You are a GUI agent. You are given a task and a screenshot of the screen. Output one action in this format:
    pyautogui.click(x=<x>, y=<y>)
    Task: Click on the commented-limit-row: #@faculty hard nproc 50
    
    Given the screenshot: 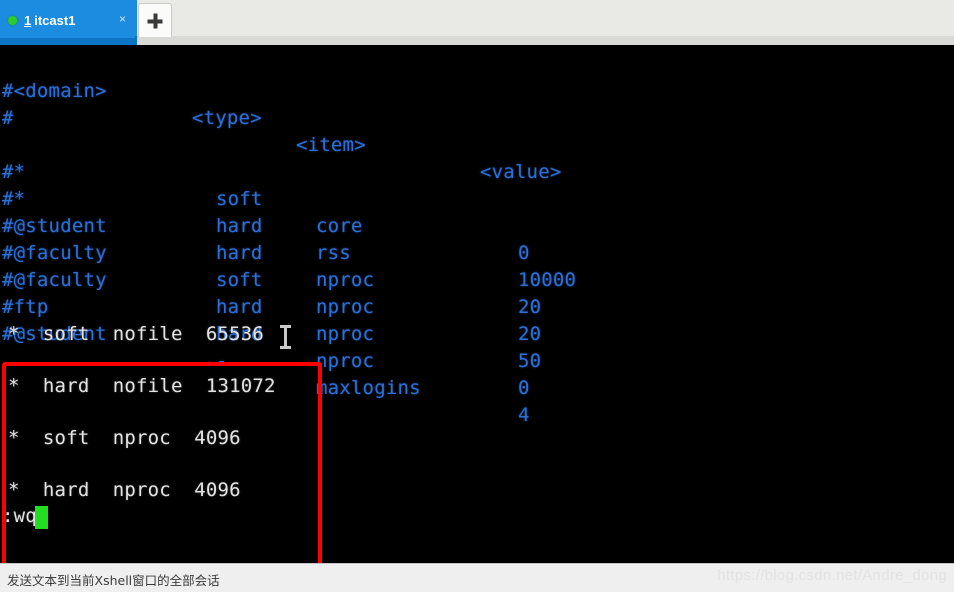 What is the action you would take?
    pyautogui.click(x=270, y=306)
    